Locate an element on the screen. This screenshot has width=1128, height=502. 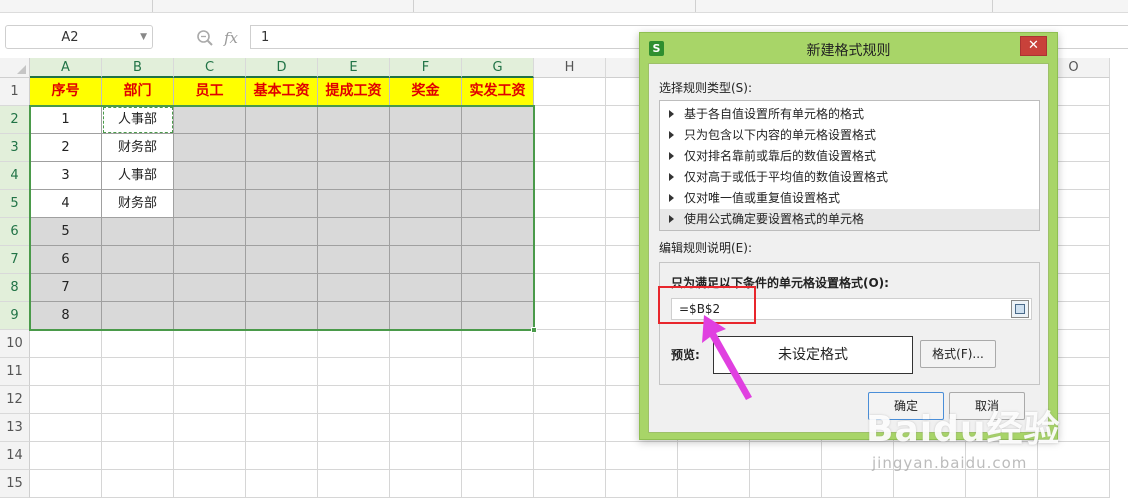
cell-f5 is located at coordinates (426, 204).